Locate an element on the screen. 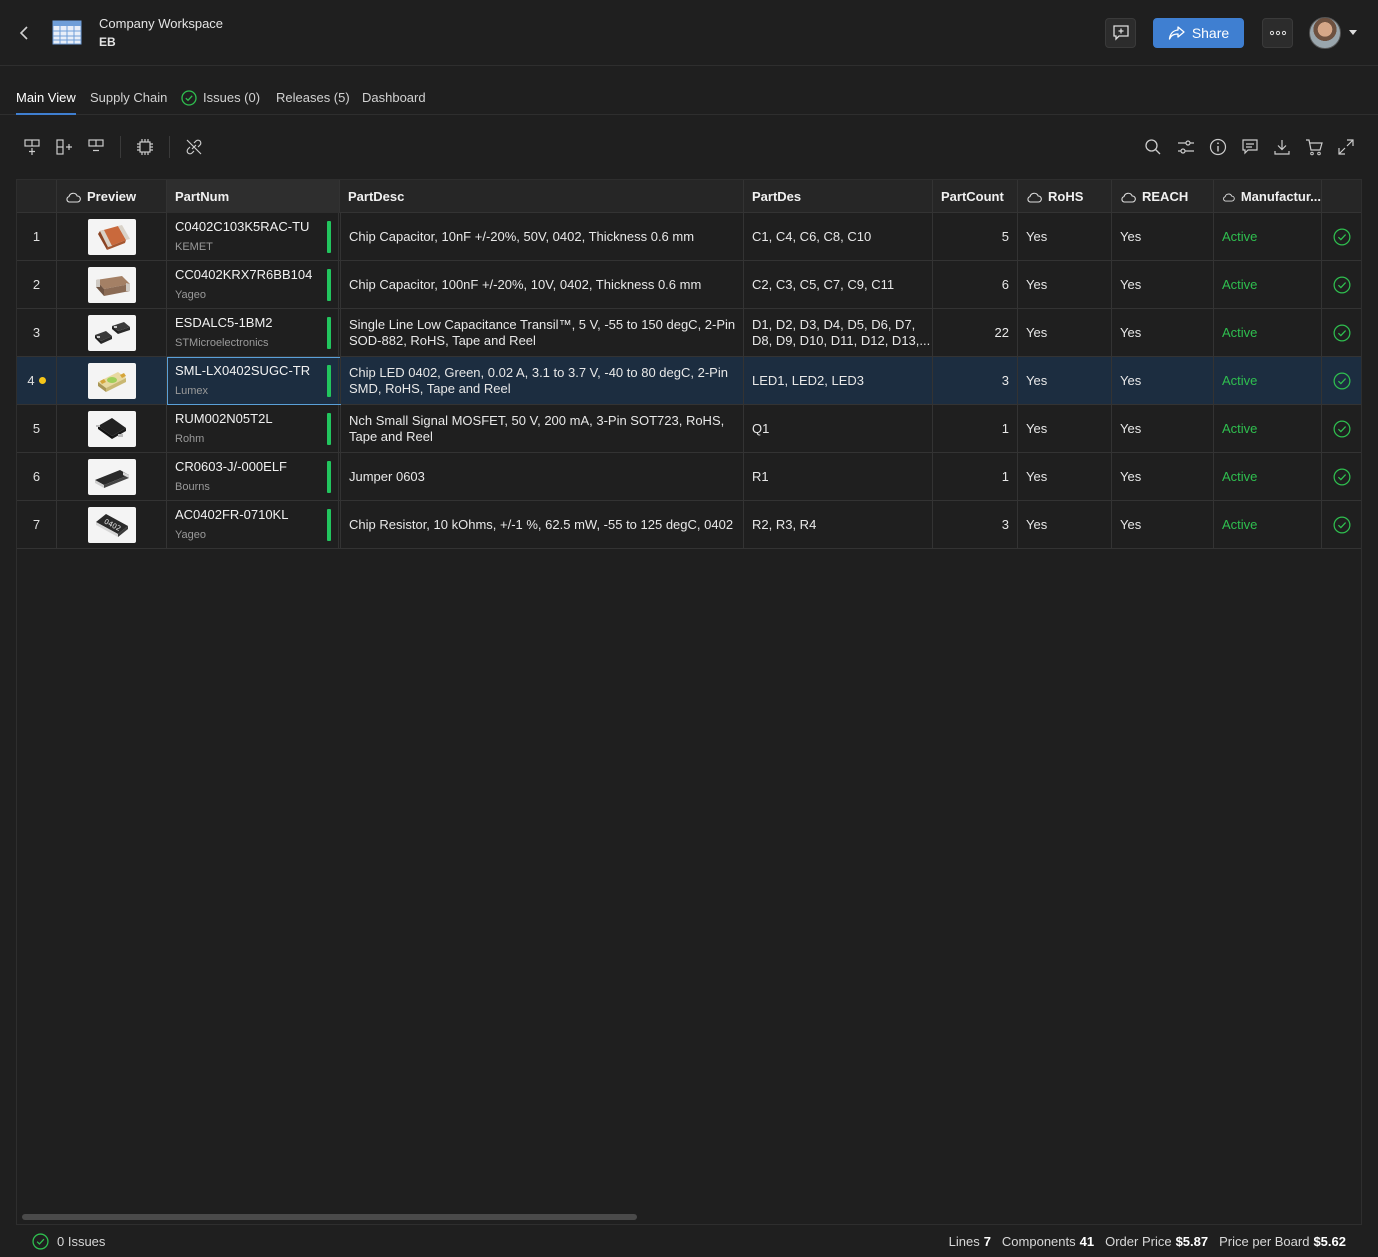  tab-supply-chain: Supply Chain is located at coordinates (128, 102).